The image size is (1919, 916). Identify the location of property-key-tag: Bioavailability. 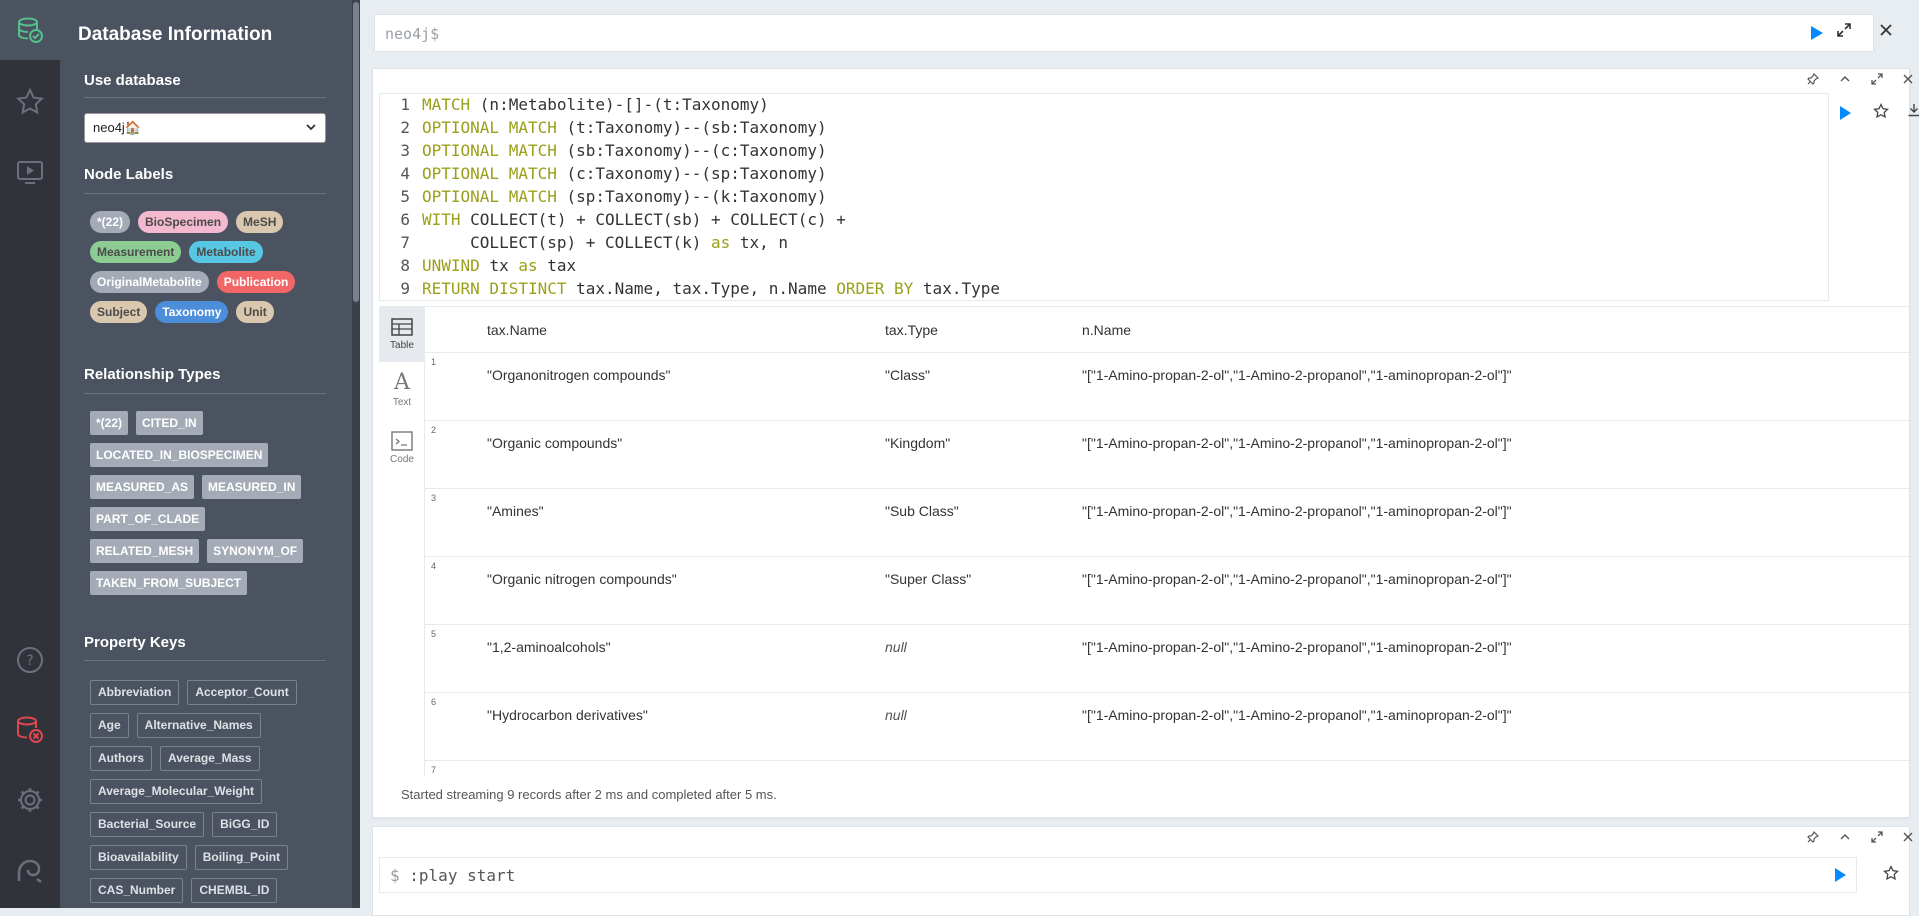
(138, 857).